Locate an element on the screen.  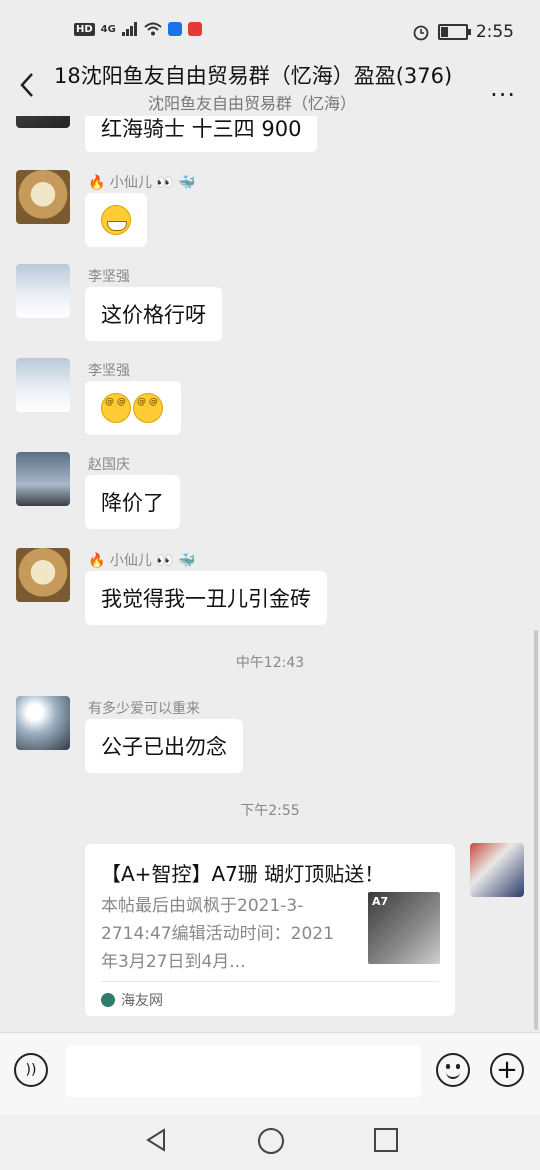
message-bubble: 公子已出勿念 is located at coordinates (164, 746).